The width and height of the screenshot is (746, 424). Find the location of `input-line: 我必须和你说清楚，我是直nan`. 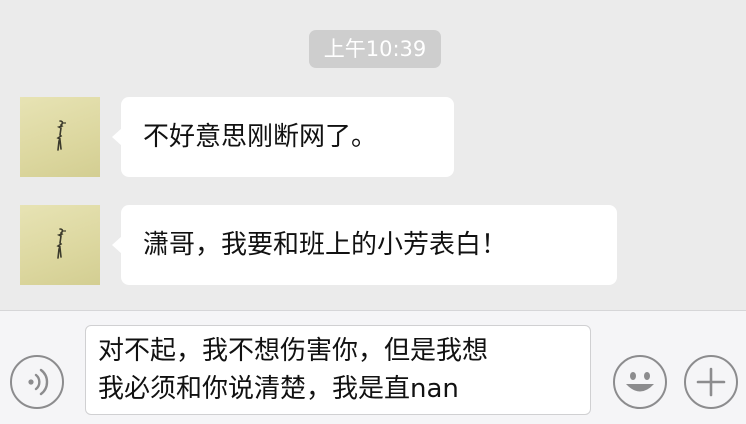

input-line: 我必须和你说清楚，我是直nan is located at coordinates (278, 389).